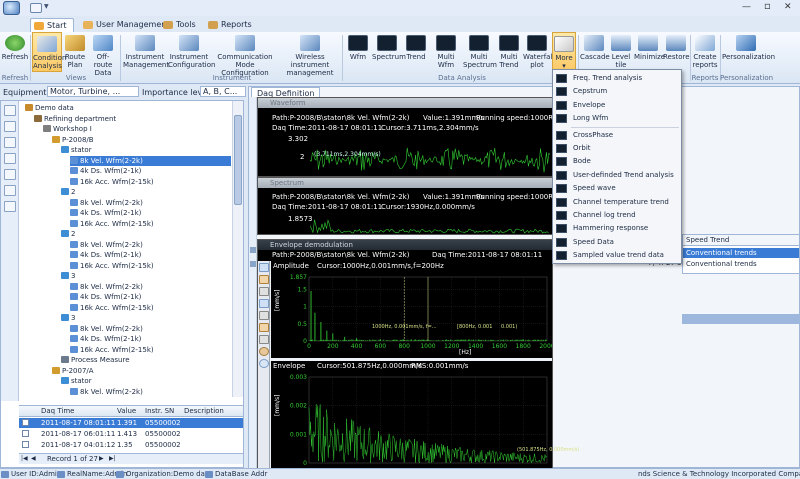 This screenshot has height=479, width=800. What do you see at coordinates (73, 371) in the screenshot?
I see `tree-node: P-2007/A` at bounding box center [73, 371].